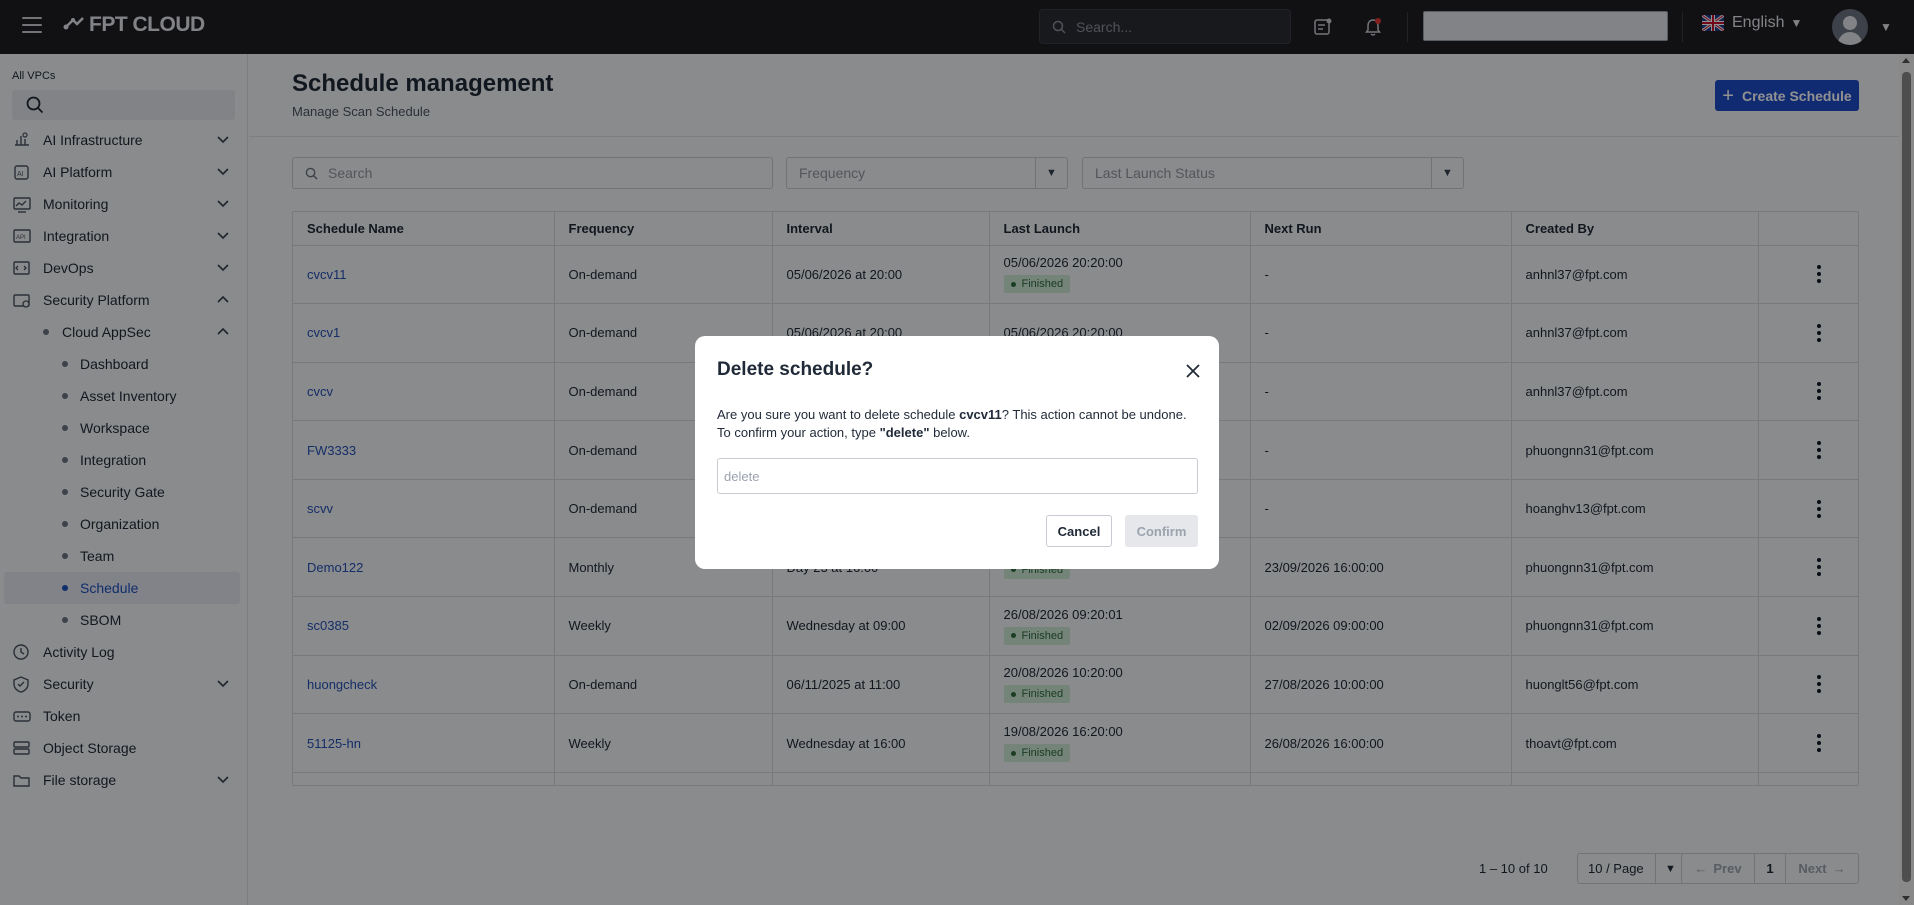 This screenshot has height=905, width=1914. Describe the element at coordinates (957, 476) in the screenshot. I see `delete-confirm-input` at that location.